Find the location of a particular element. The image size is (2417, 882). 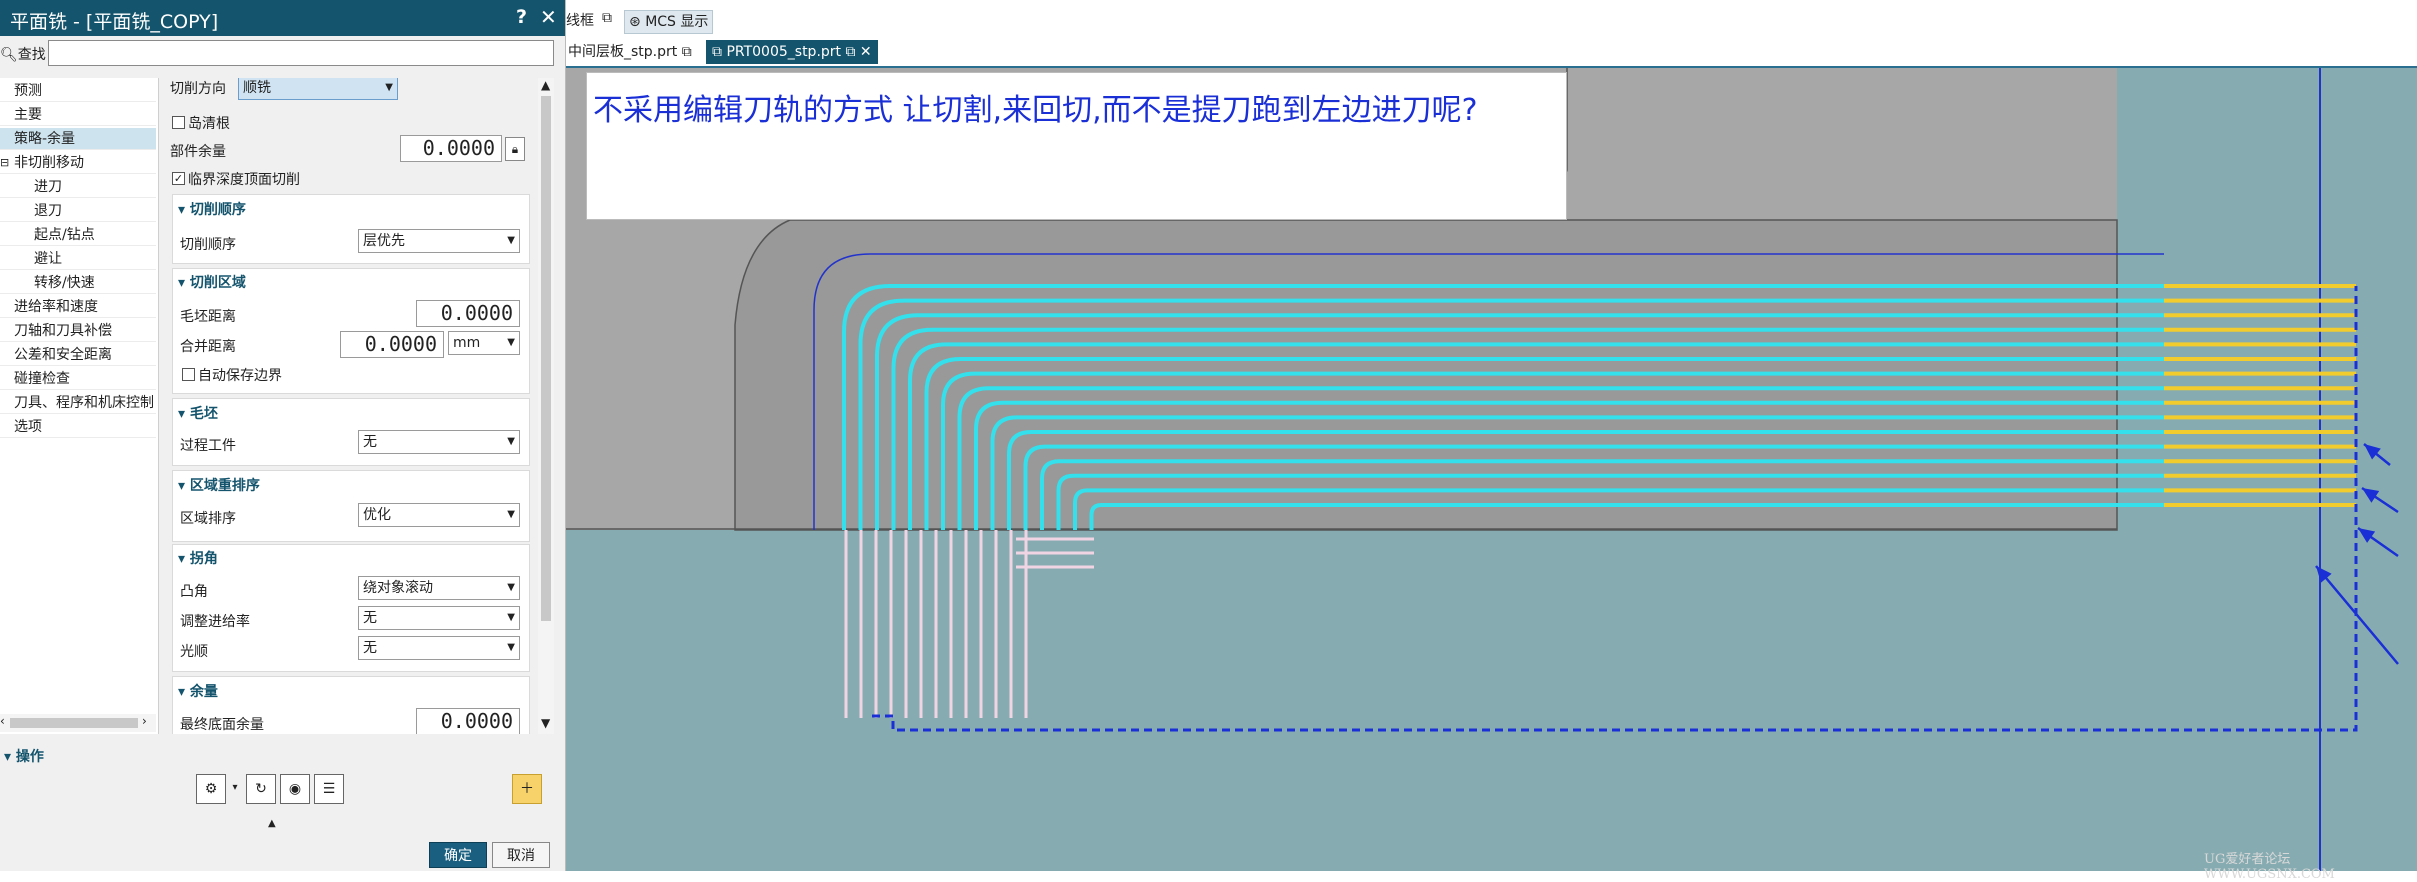

part-stock-input: 0.0000 is located at coordinates (451, 148).